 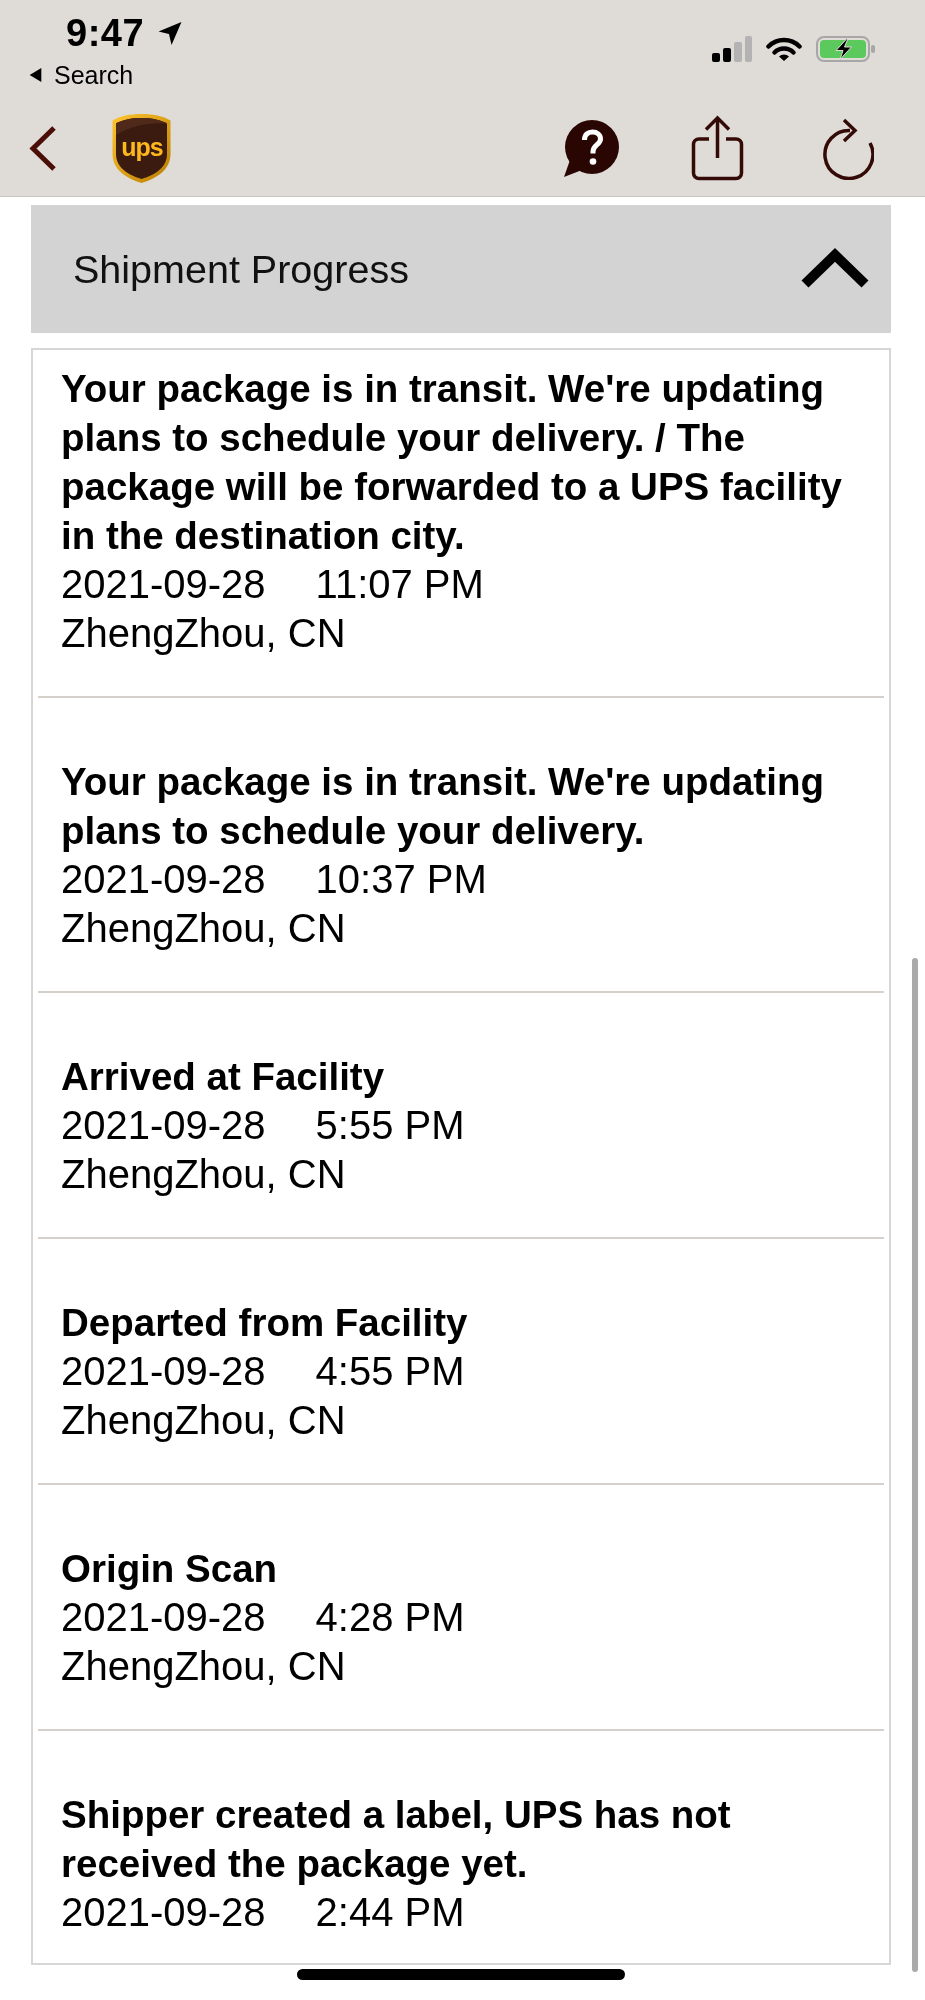 I want to click on event-description: Origin Scan, so click(x=170, y=1569).